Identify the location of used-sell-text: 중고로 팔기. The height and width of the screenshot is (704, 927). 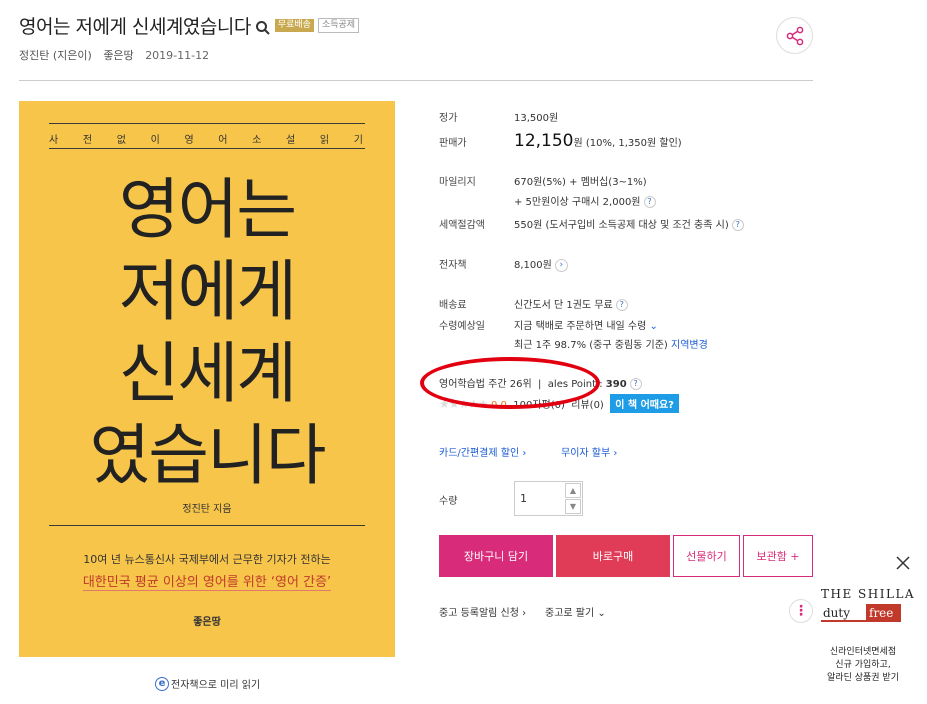
(570, 613).